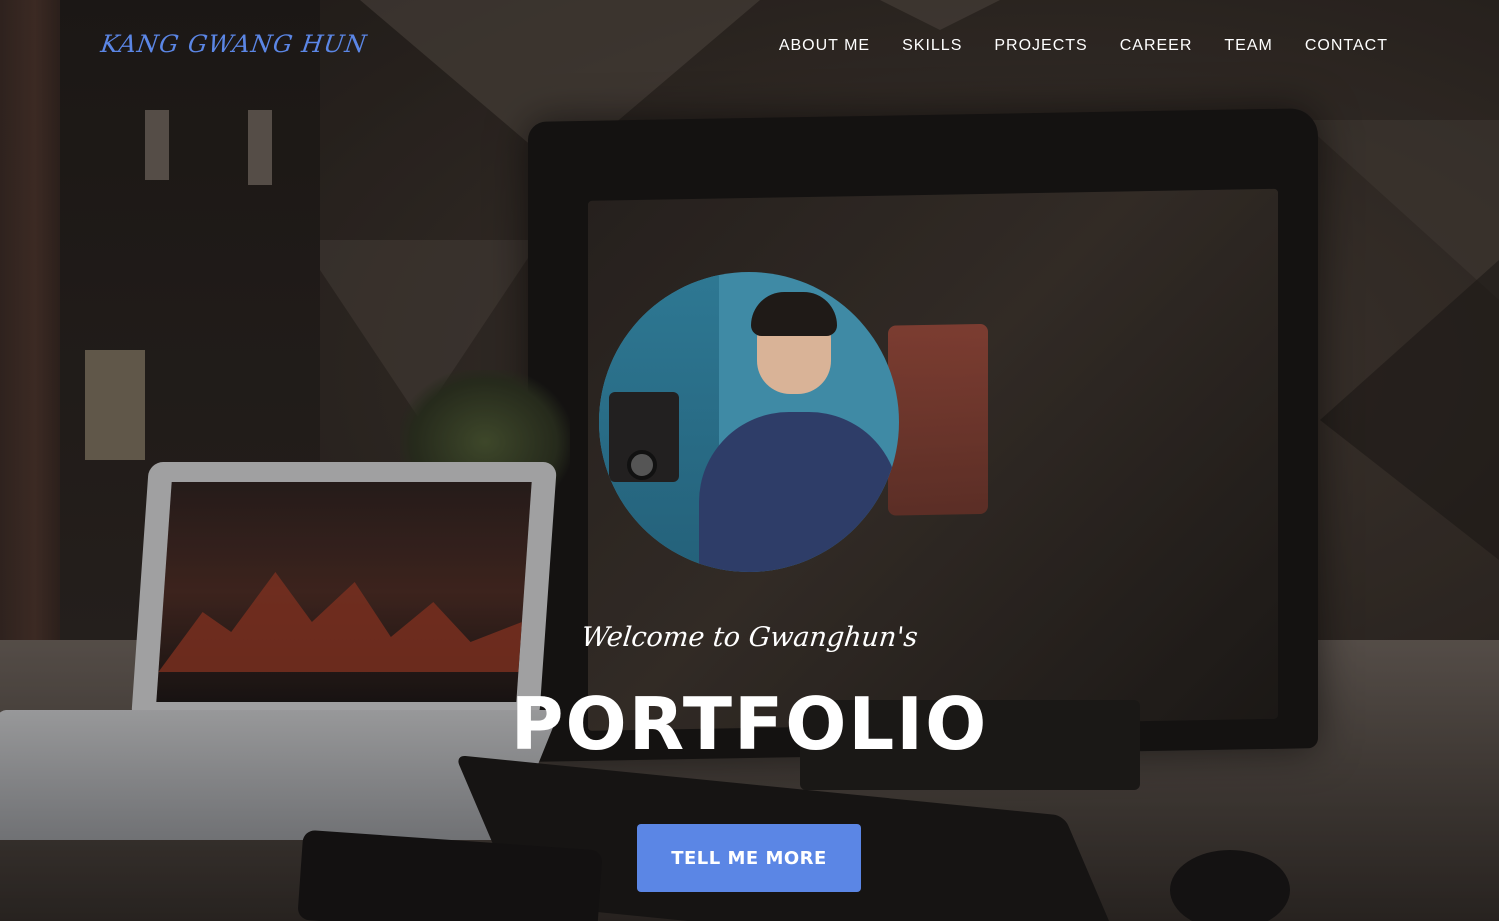  What do you see at coordinates (749, 724) in the screenshot?
I see `page-title: PORTFOLIO` at bounding box center [749, 724].